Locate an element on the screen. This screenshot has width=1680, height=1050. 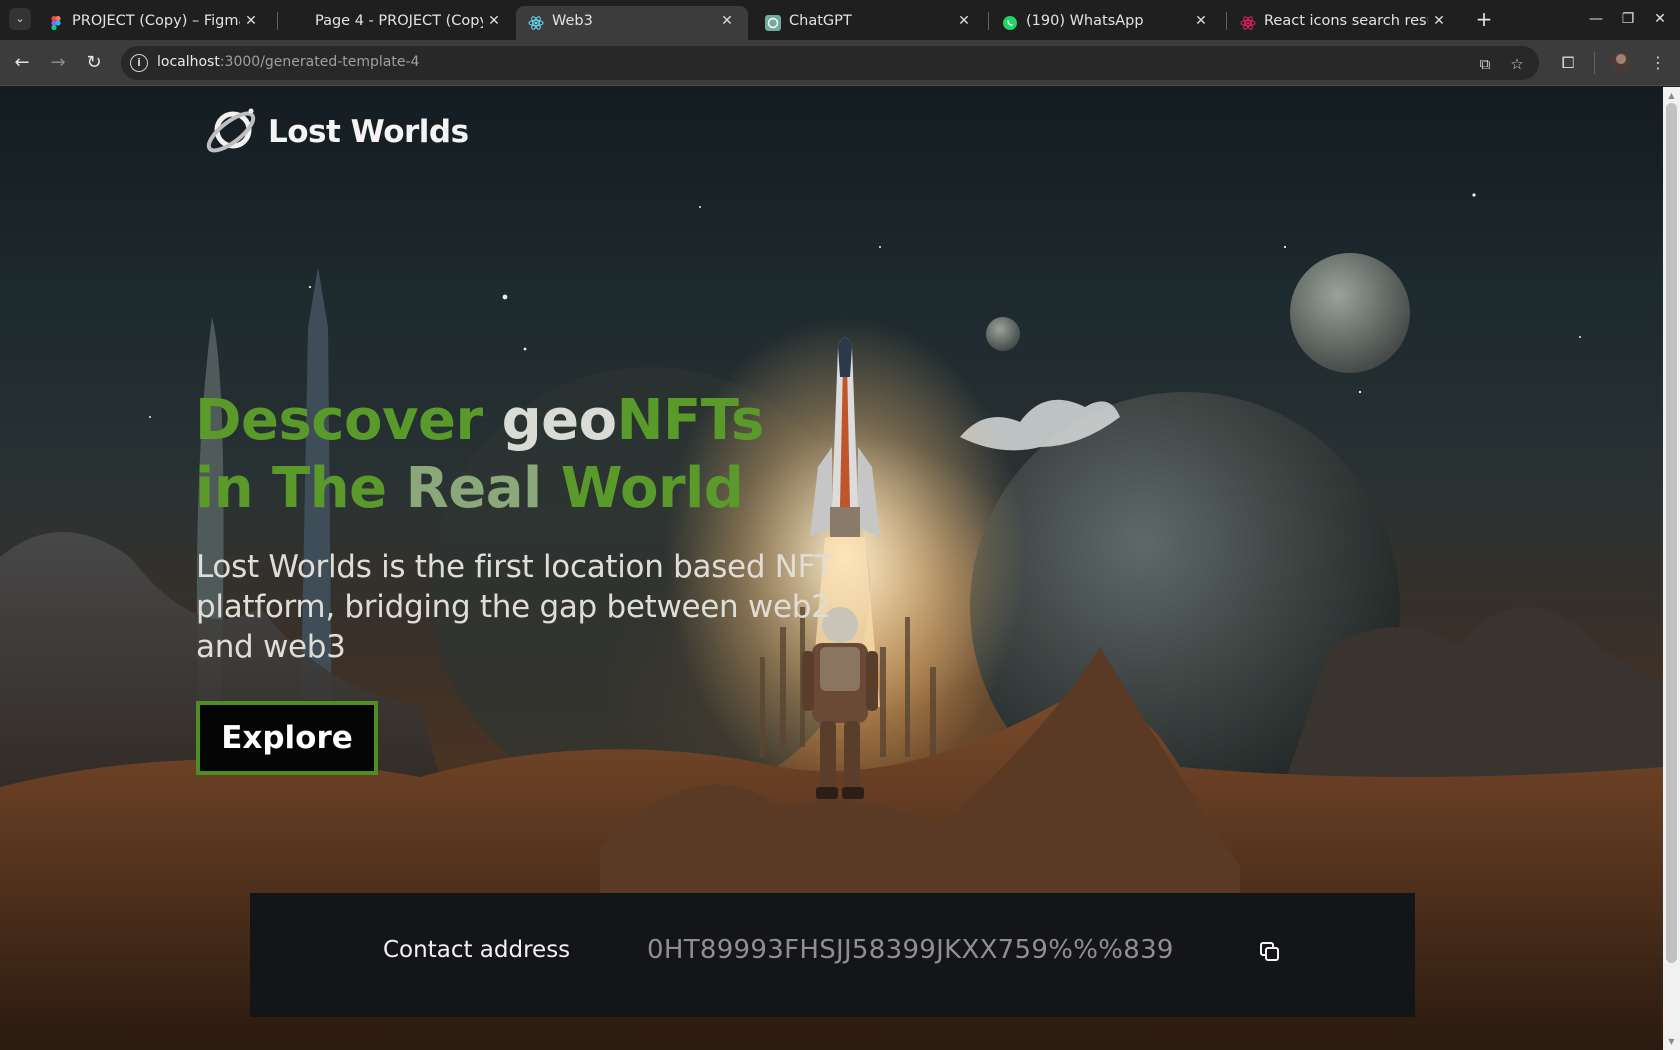
url-host: localhost is located at coordinates (188, 62).